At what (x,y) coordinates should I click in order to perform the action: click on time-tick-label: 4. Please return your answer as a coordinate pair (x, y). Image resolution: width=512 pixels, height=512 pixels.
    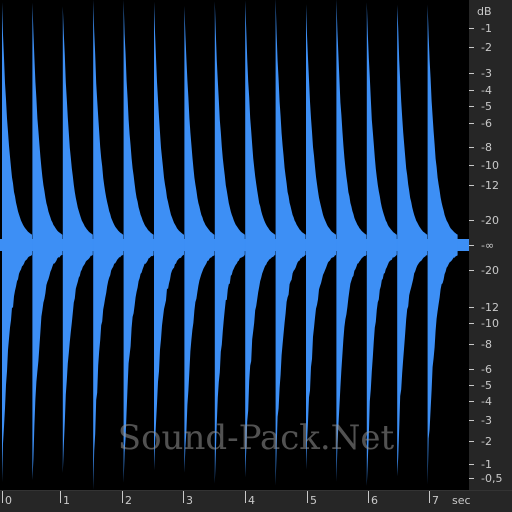
    Looking at the image, I should click on (251, 500).